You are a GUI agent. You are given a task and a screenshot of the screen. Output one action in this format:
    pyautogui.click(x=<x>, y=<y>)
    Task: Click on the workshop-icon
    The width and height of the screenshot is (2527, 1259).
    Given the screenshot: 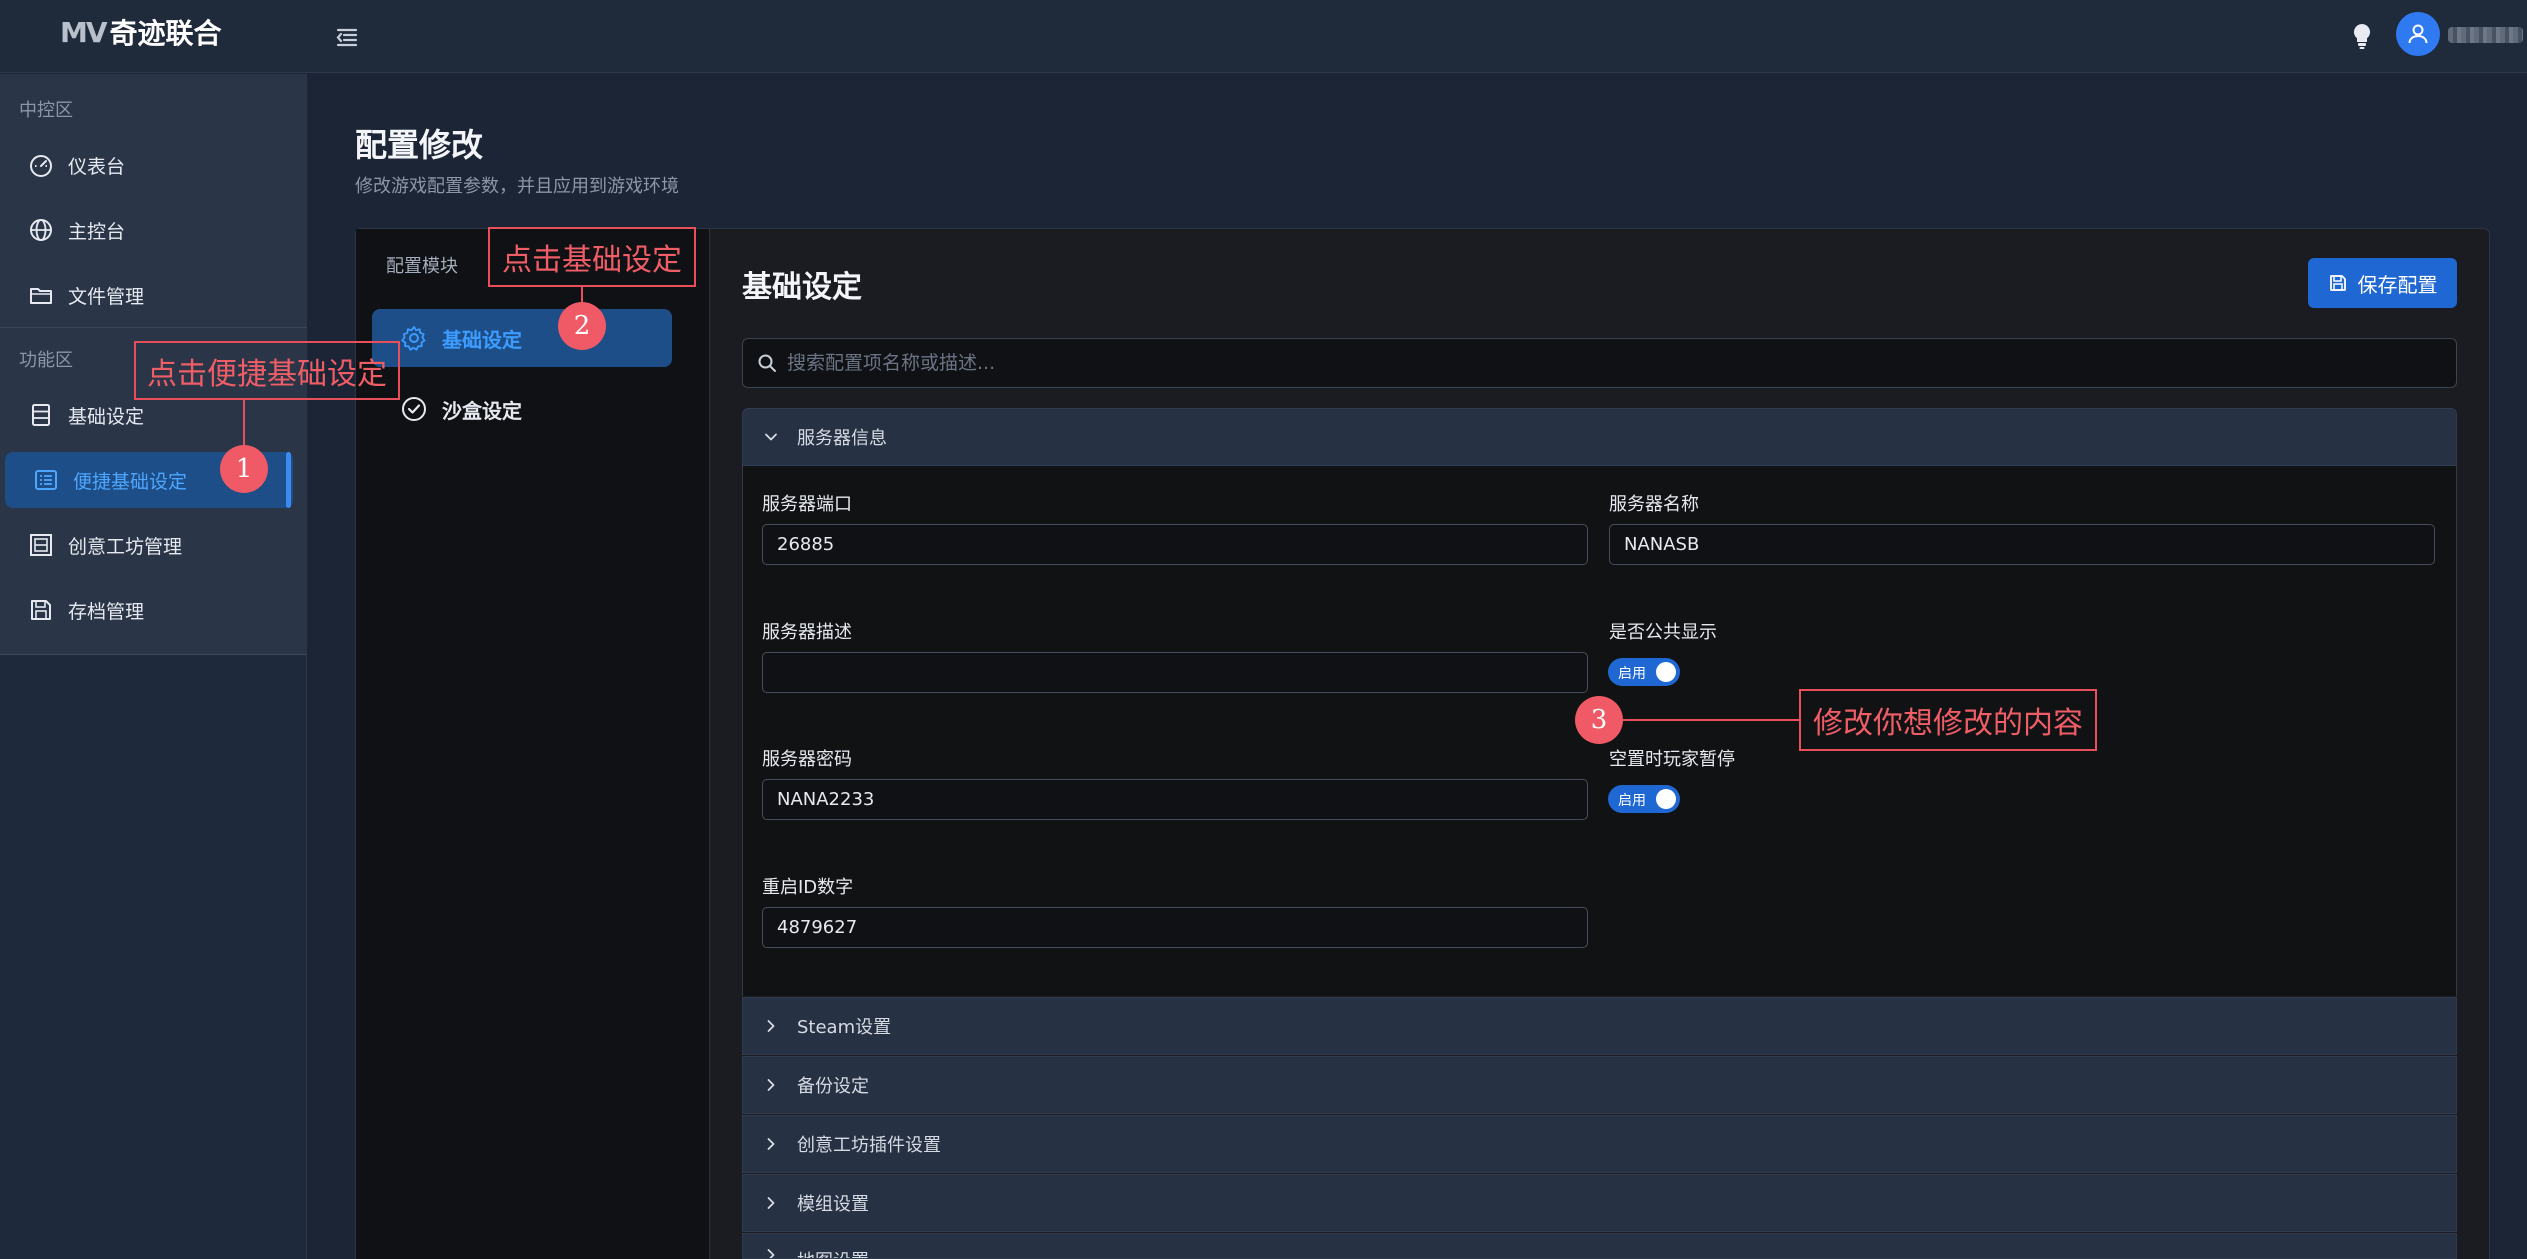 What is the action you would take?
    pyautogui.click(x=41, y=545)
    